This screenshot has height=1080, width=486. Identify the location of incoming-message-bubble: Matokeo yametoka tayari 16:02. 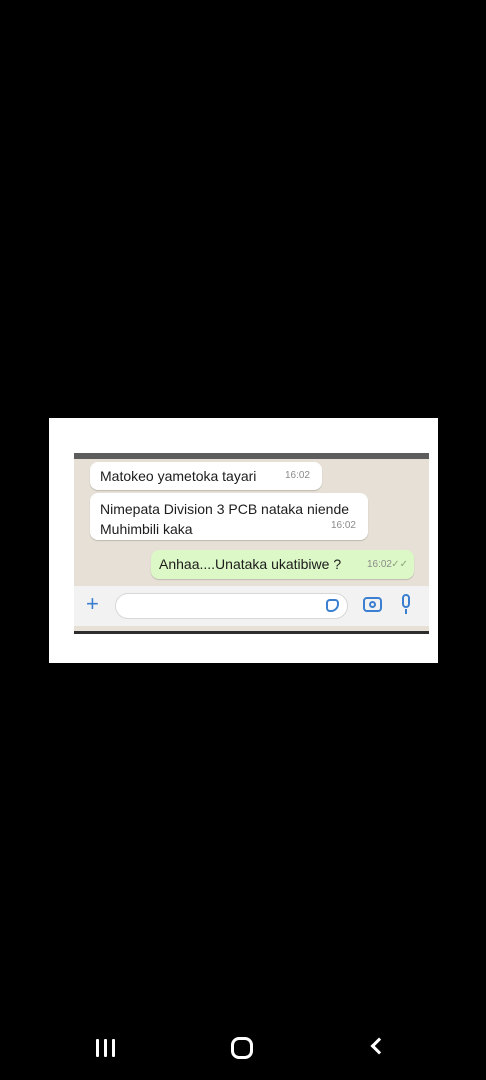
(206, 476).